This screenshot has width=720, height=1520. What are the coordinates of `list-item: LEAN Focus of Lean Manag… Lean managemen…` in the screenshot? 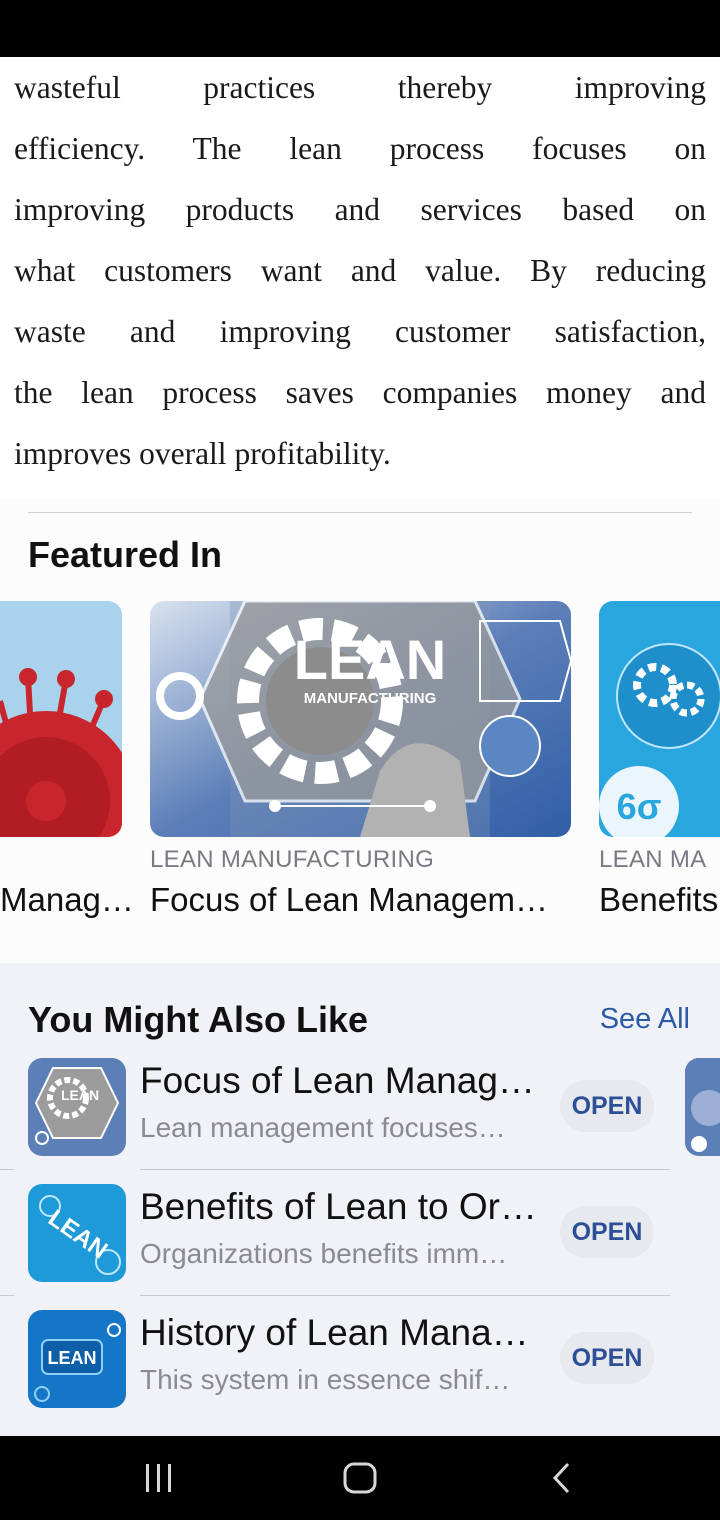 It's located at (348, 1108).